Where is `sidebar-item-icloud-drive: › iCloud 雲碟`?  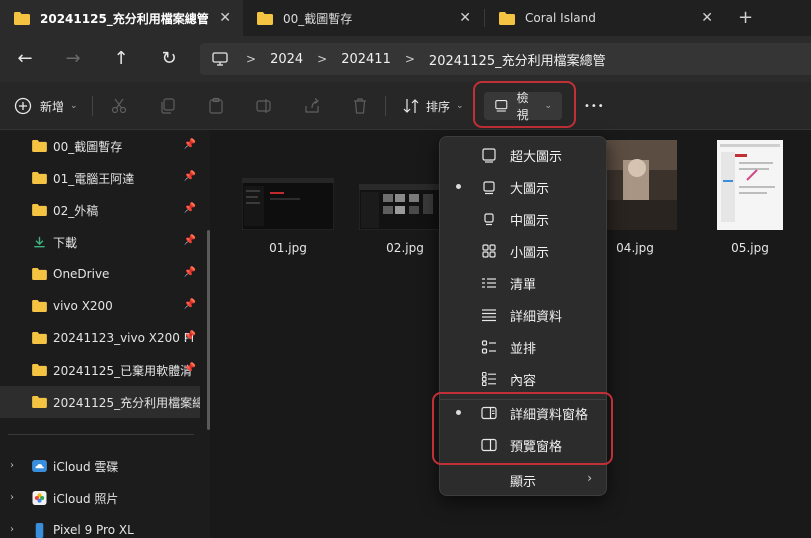 sidebar-item-icloud-drive: › iCloud 雲碟 is located at coordinates (100, 466).